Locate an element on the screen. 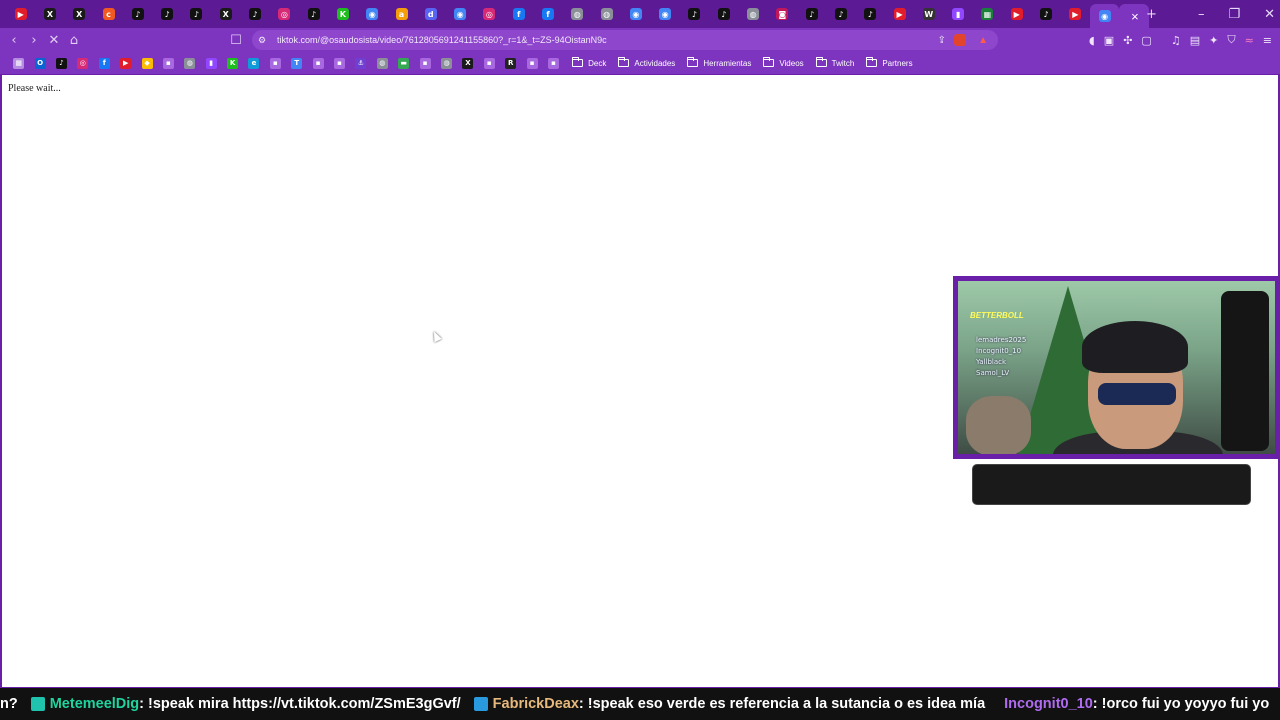  vpn-icon: ⛉ is located at coordinates (1231, 40).